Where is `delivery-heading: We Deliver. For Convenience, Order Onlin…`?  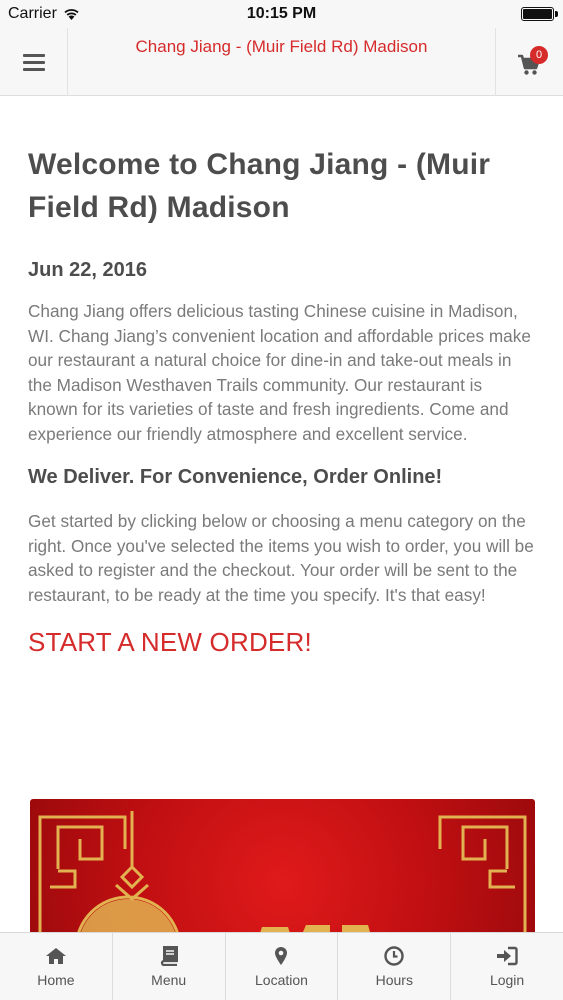
delivery-heading: We Deliver. For Convenience, Order Onlin… is located at coordinates (235, 477).